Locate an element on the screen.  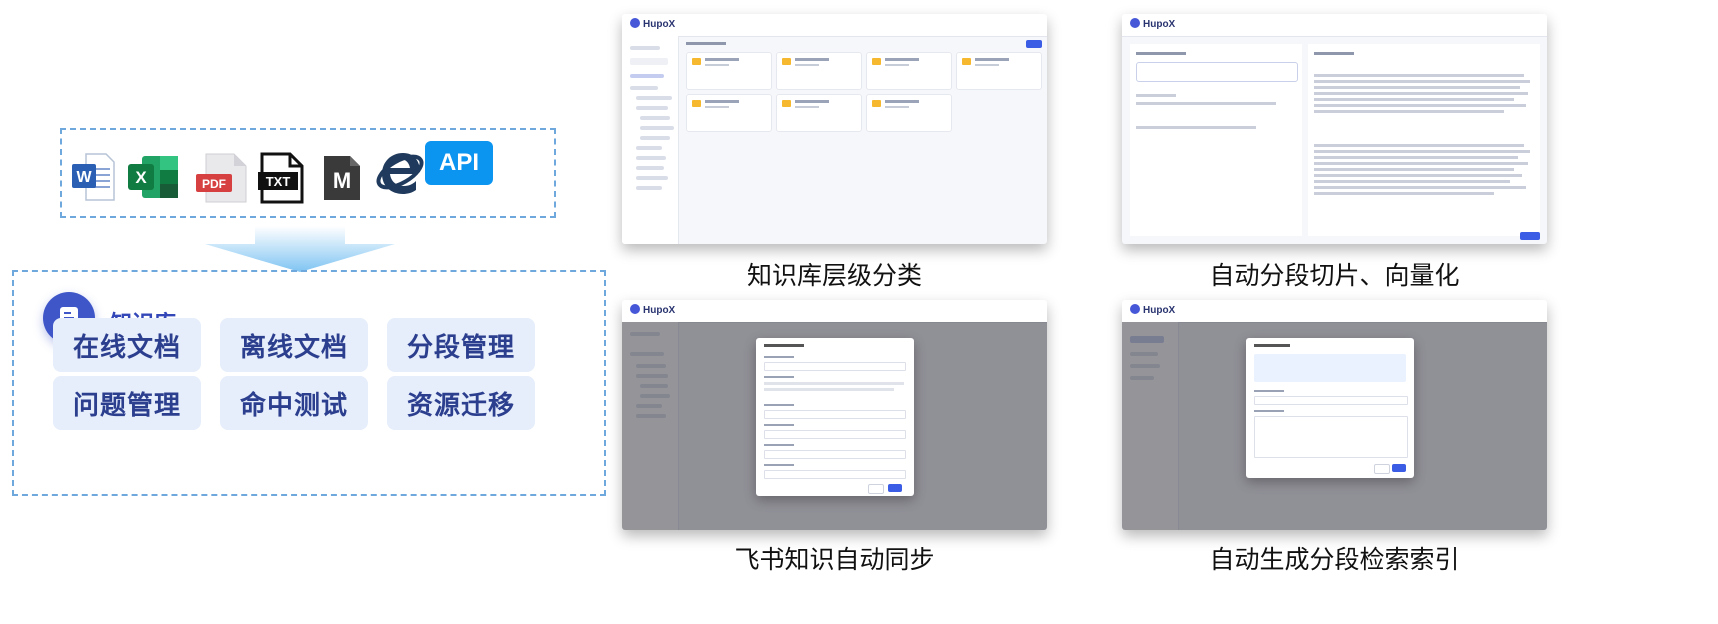
caption-knowledge-hierarchy: 知识库层级分类 is located at coordinates (834, 276).